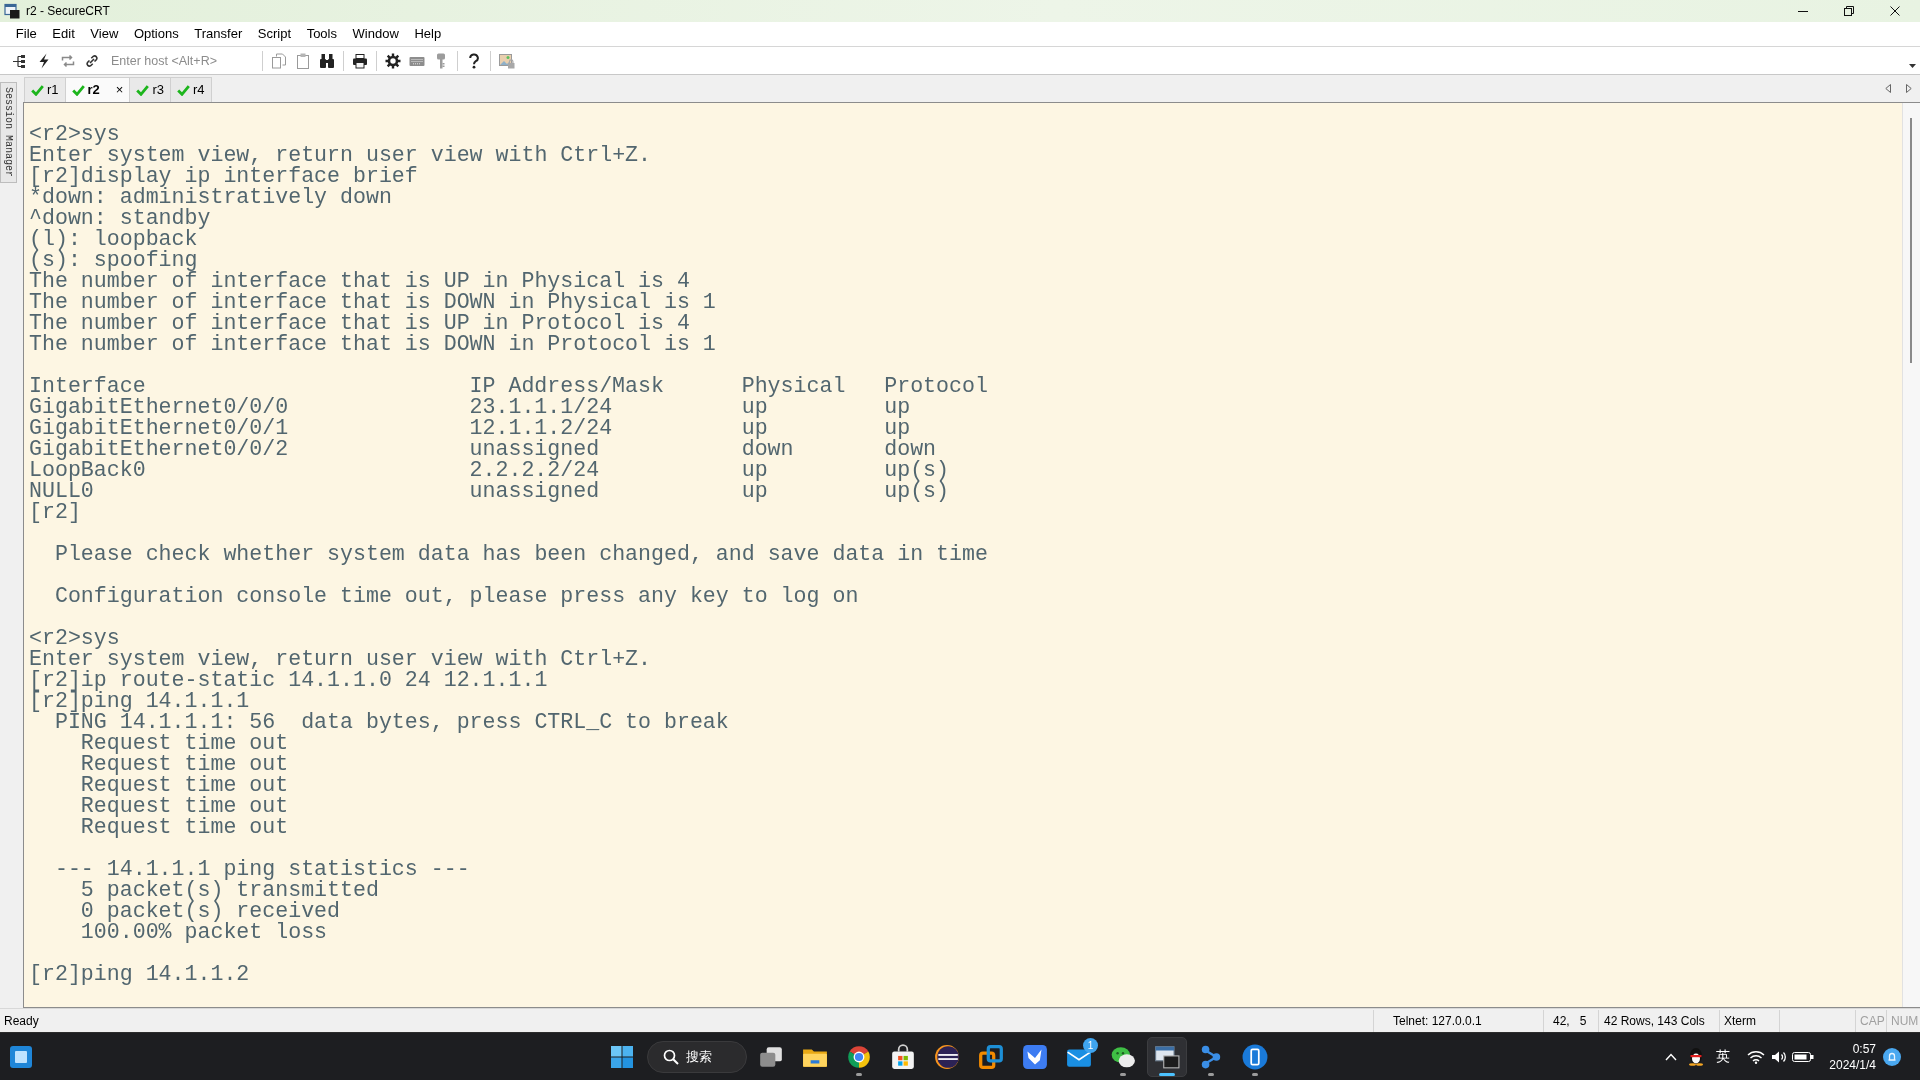  Describe the element at coordinates (507, 60) in the screenshot. I see `picture-lock-icon` at that location.